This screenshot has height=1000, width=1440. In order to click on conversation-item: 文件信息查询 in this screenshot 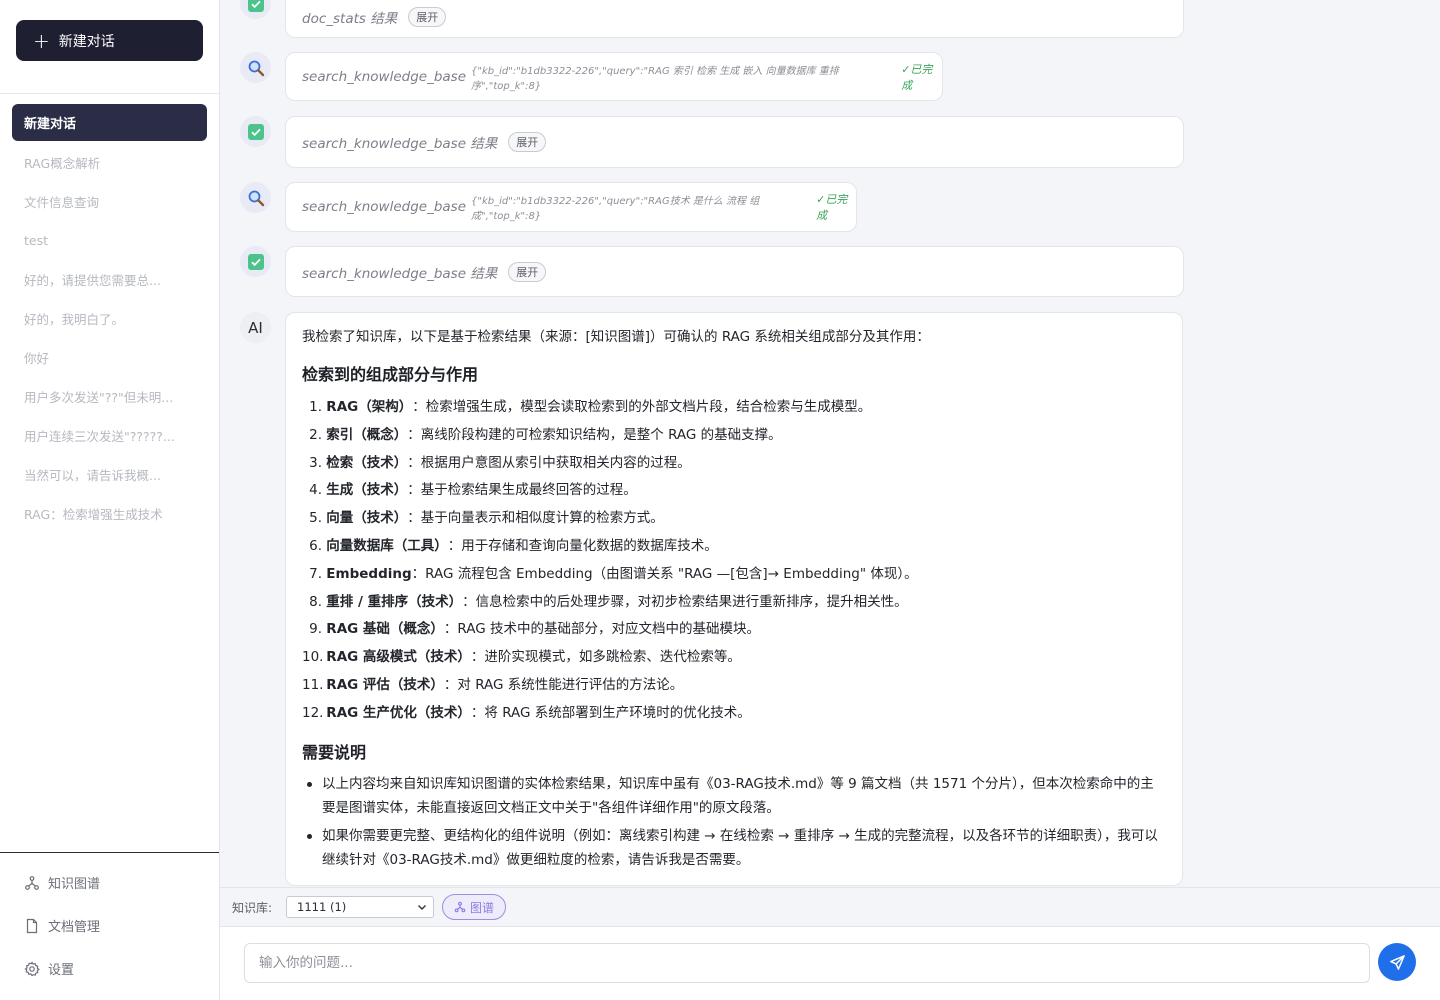, I will do `click(109, 201)`.